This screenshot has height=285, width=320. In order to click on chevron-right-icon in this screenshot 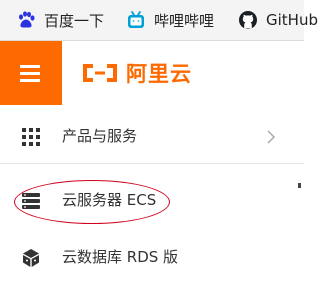, I will do `click(271, 137)`.